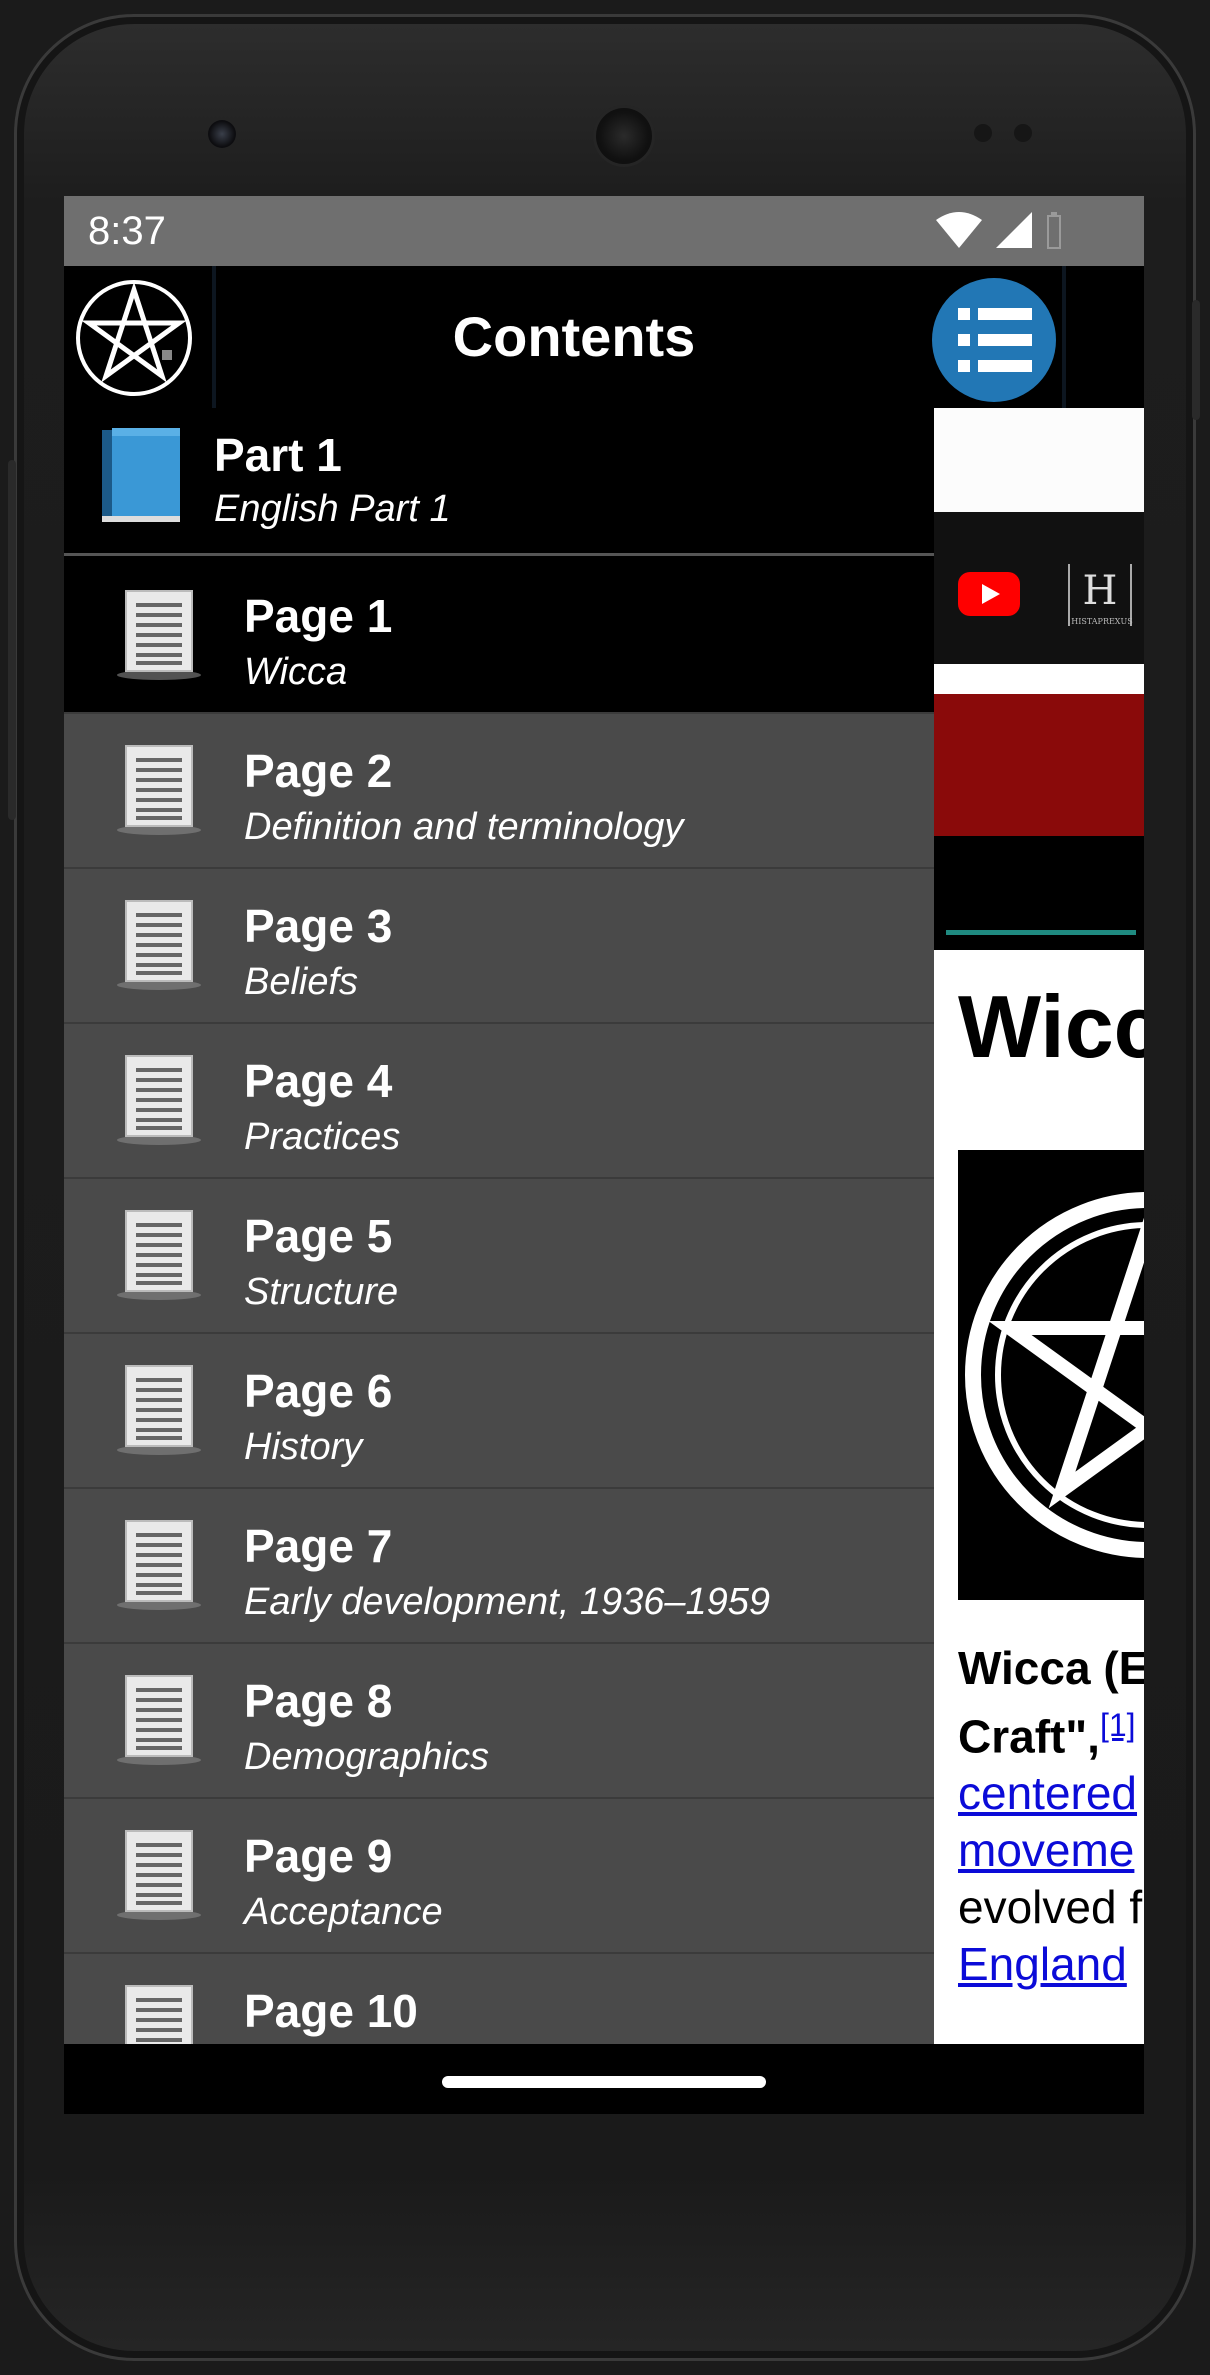  What do you see at coordinates (127, 230) in the screenshot?
I see `status-time: 8:37` at bounding box center [127, 230].